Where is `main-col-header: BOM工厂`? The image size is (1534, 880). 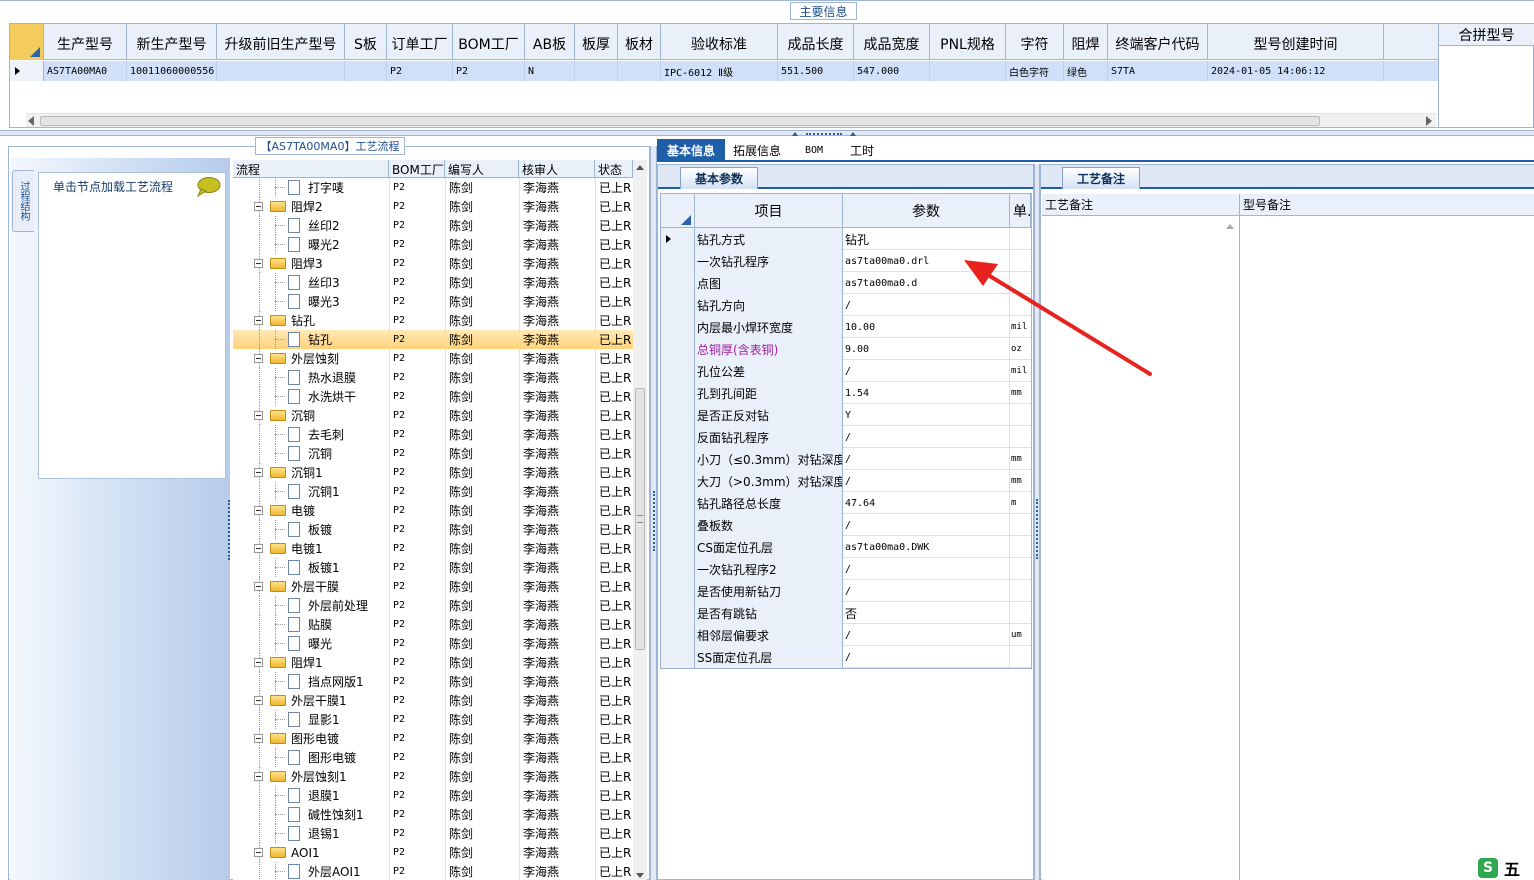
main-col-header: BOM工厂 is located at coordinates (489, 42).